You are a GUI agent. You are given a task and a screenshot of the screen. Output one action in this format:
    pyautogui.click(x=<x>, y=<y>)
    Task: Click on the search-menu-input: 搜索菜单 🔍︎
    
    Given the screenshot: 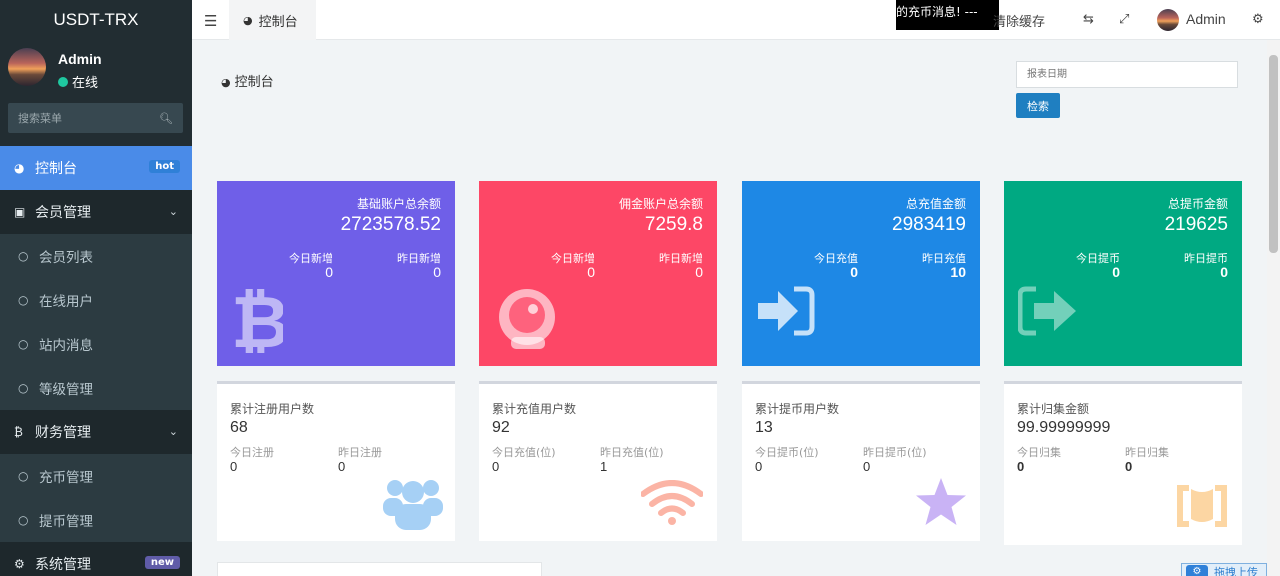 What is the action you would take?
    pyautogui.click(x=95, y=118)
    